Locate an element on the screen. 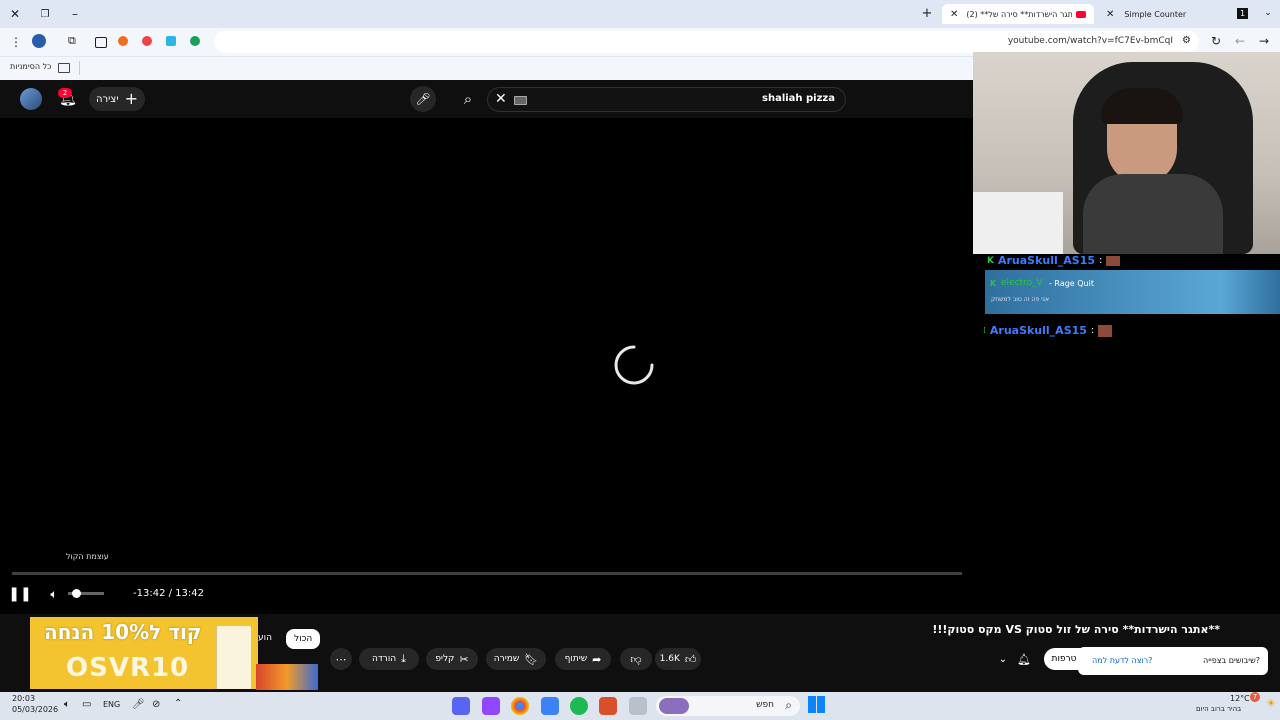 This screenshot has width=1280, height=720. keyboard-icon is located at coordinates (520, 100).